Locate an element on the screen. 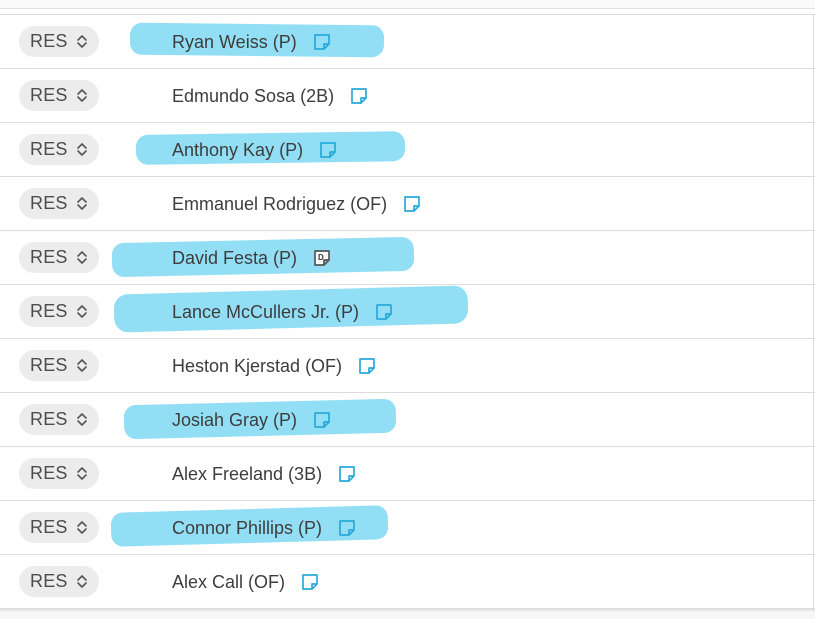 This screenshot has height=619, width=815. player-name-link: Lance McCullers Jr. (P) is located at coordinates (265, 312).